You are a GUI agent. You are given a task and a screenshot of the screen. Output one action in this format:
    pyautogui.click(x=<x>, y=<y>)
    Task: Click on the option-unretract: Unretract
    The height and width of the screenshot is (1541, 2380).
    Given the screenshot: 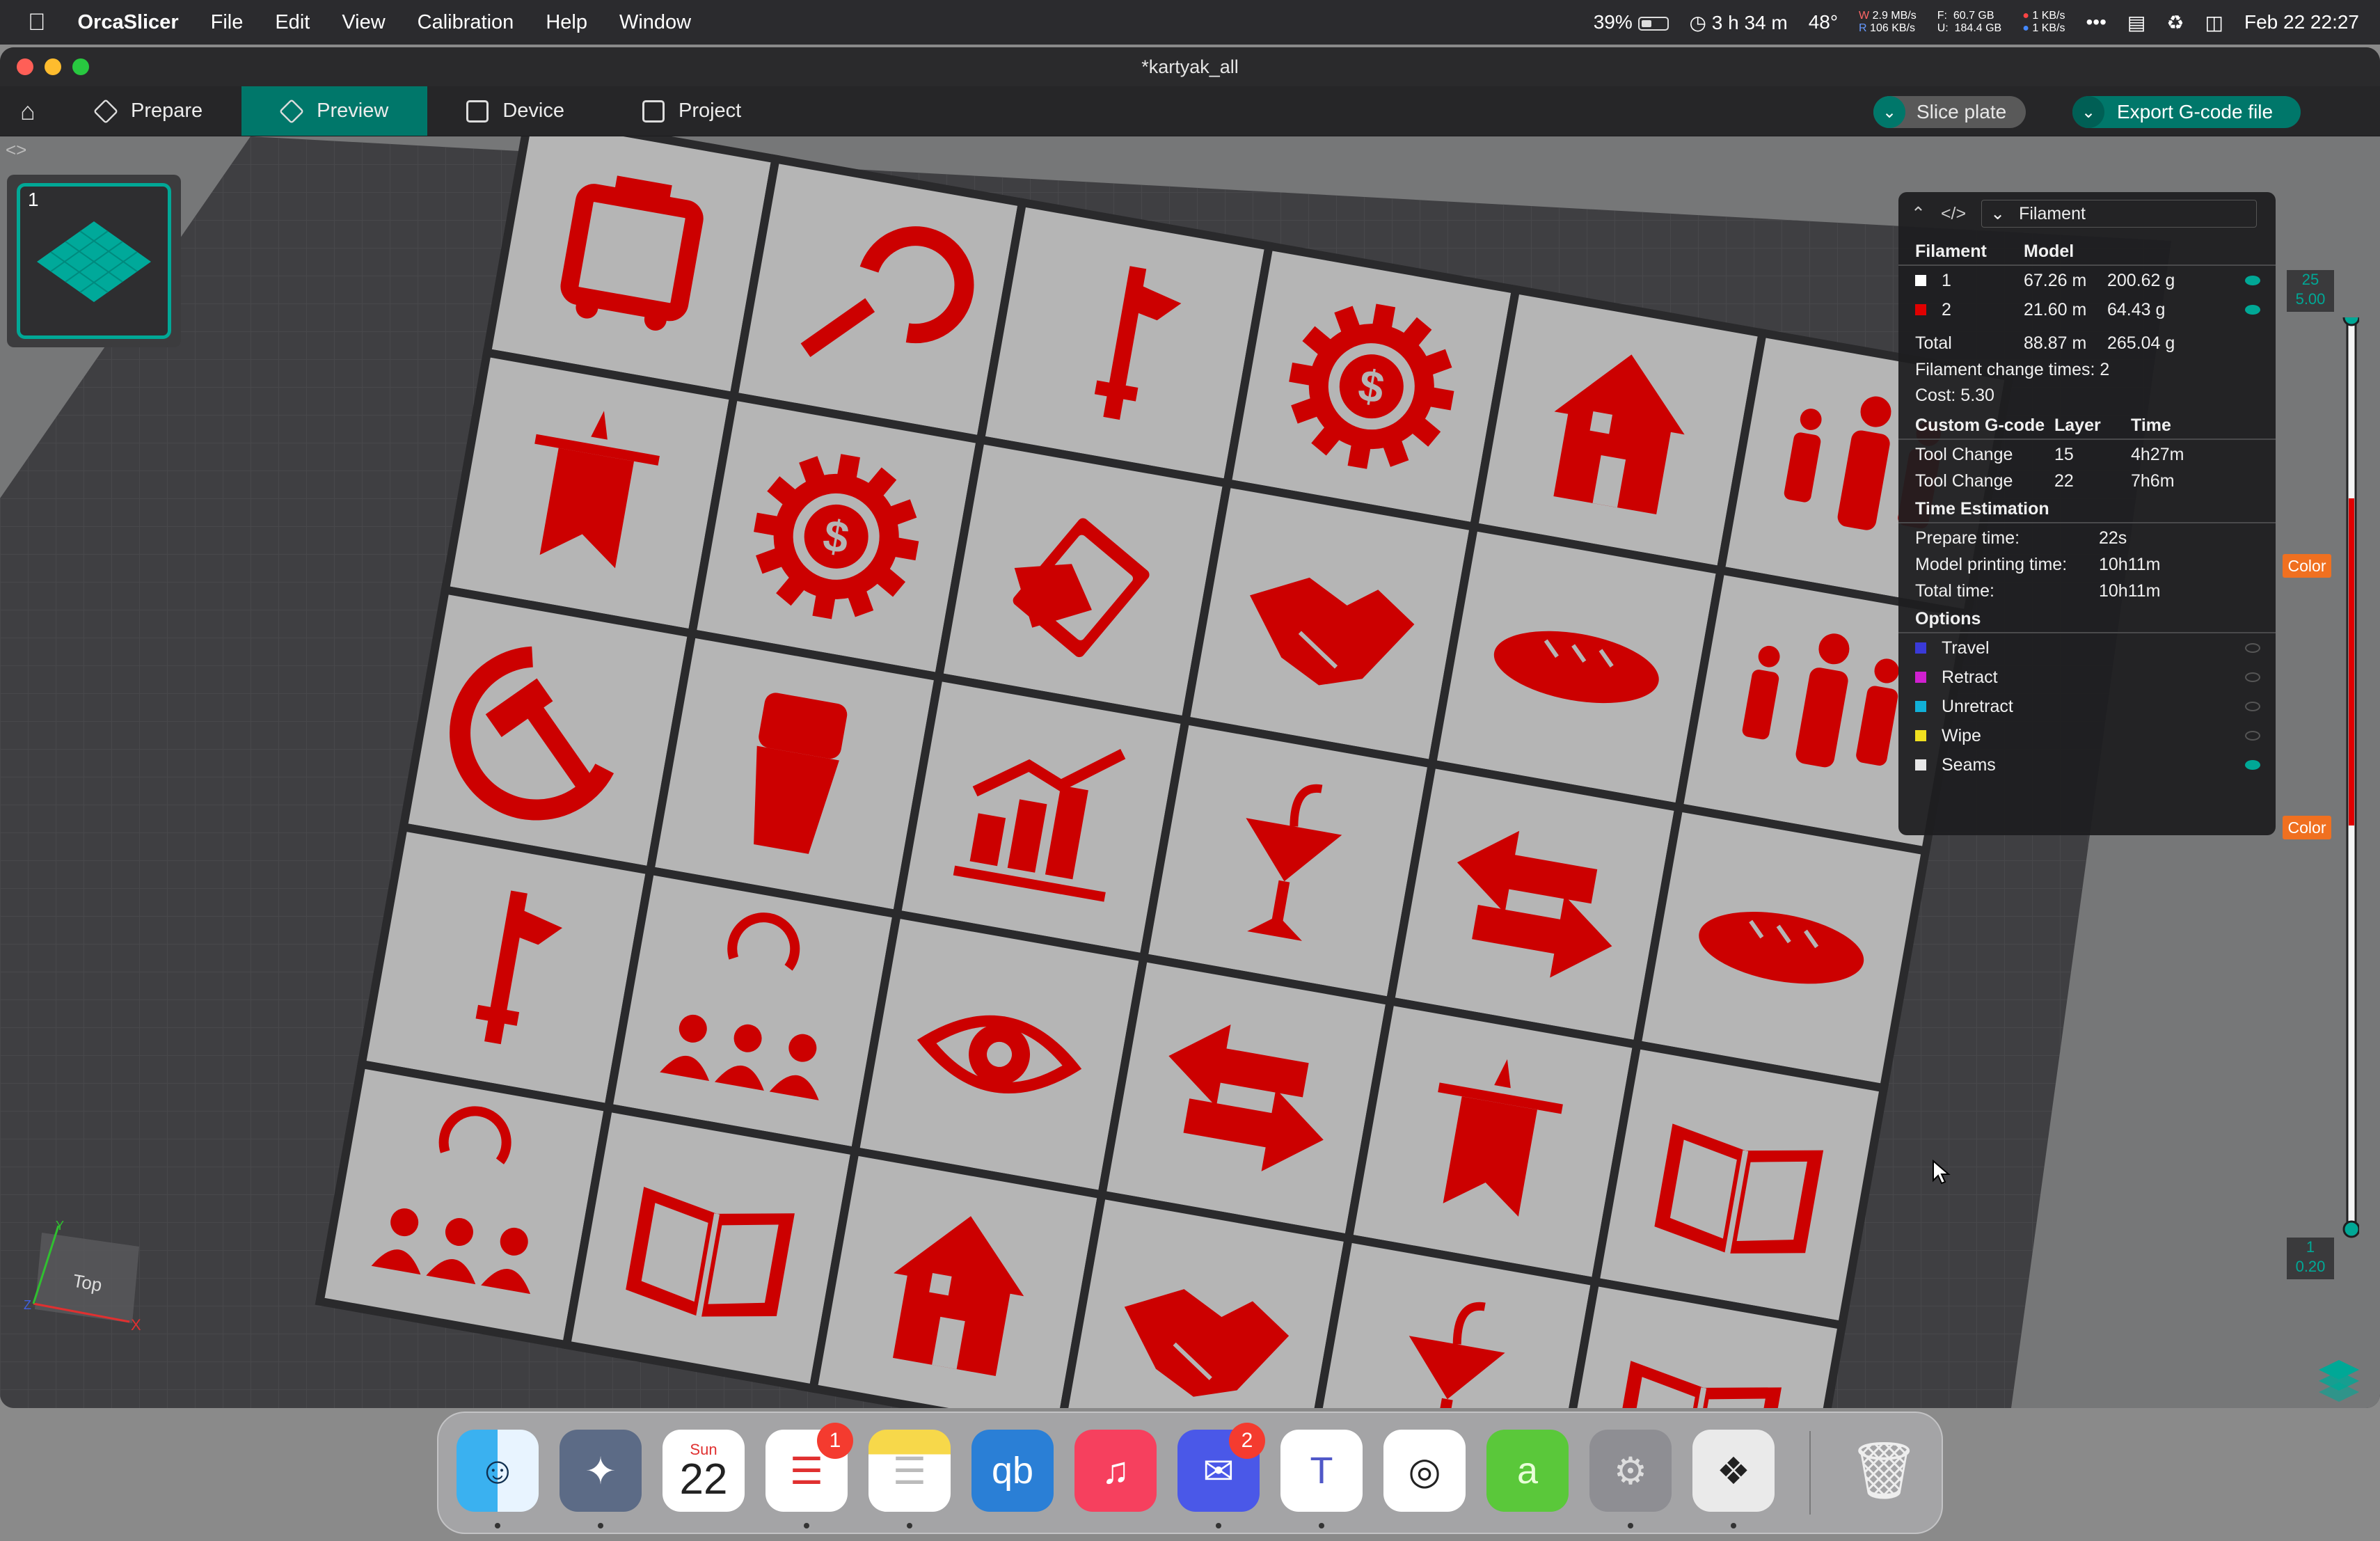 What is the action you would take?
    pyautogui.click(x=1964, y=706)
    